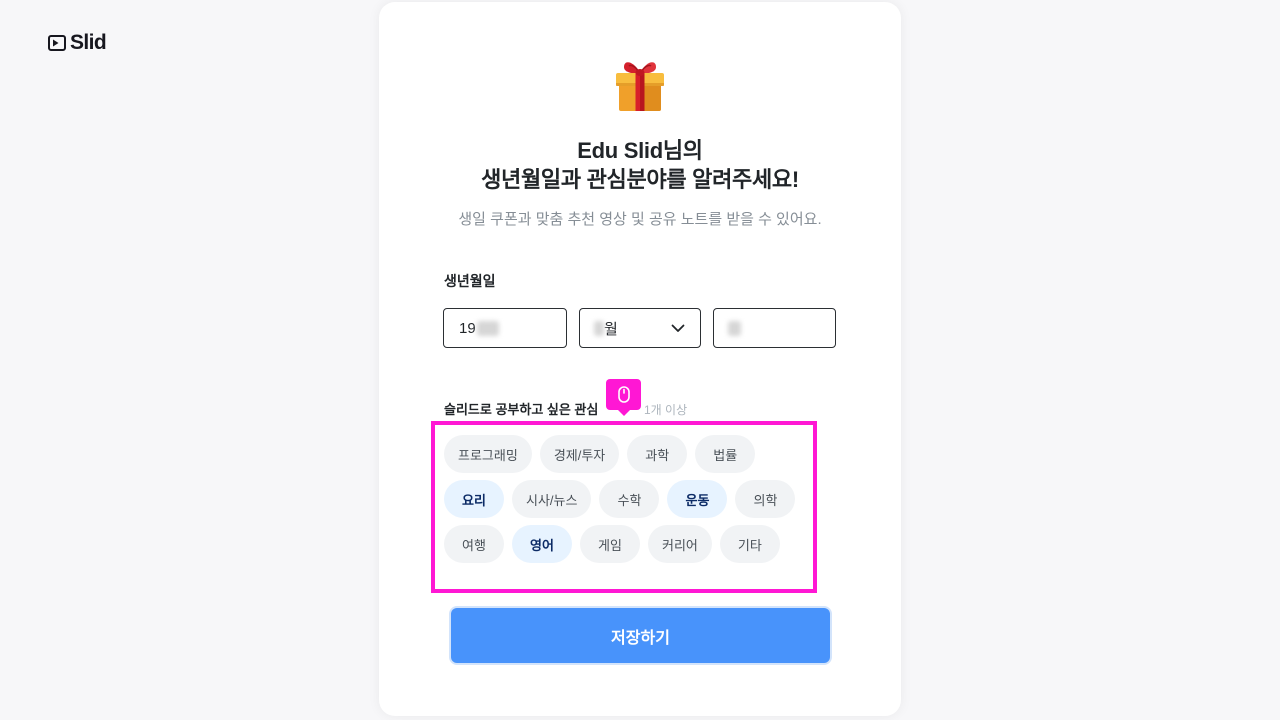  What do you see at coordinates (640, 635) in the screenshot?
I see `save-button: 저장하기` at bounding box center [640, 635].